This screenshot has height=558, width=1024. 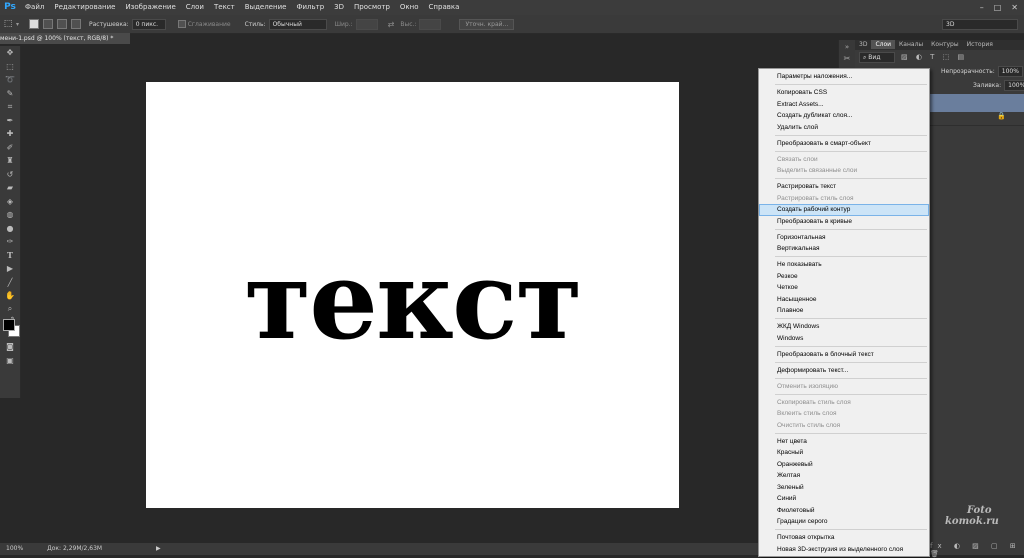 What do you see at coordinates (934, 57) in the screenshot?
I see `layer-filter-icons: ▨ ◐ T ⬚ ▤` at bounding box center [934, 57].